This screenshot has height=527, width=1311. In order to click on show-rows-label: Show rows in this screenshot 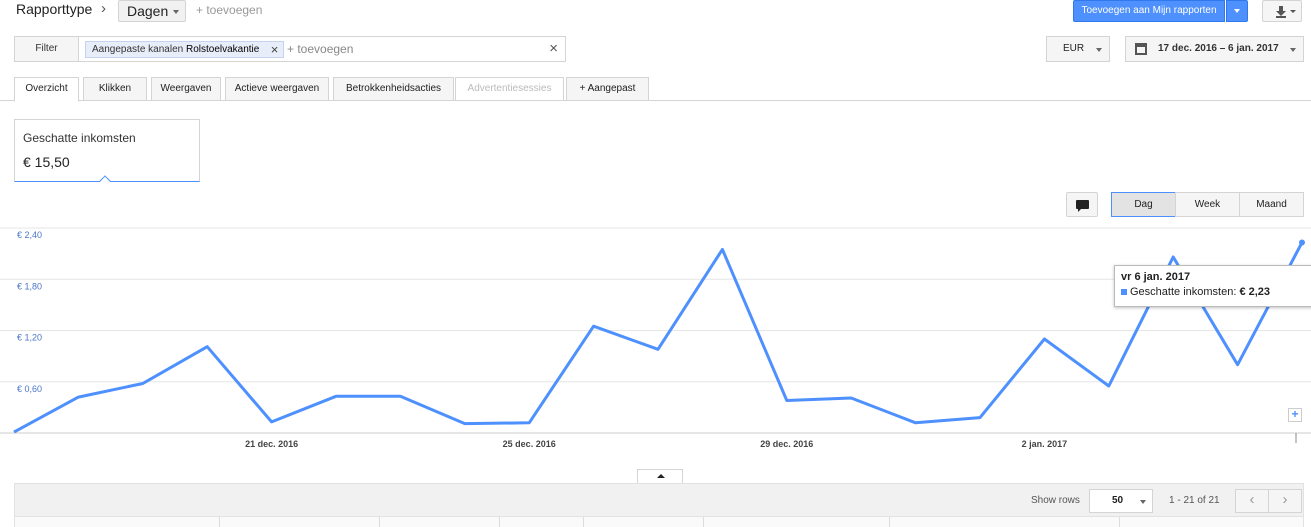, I will do `click(1055, 500)`.